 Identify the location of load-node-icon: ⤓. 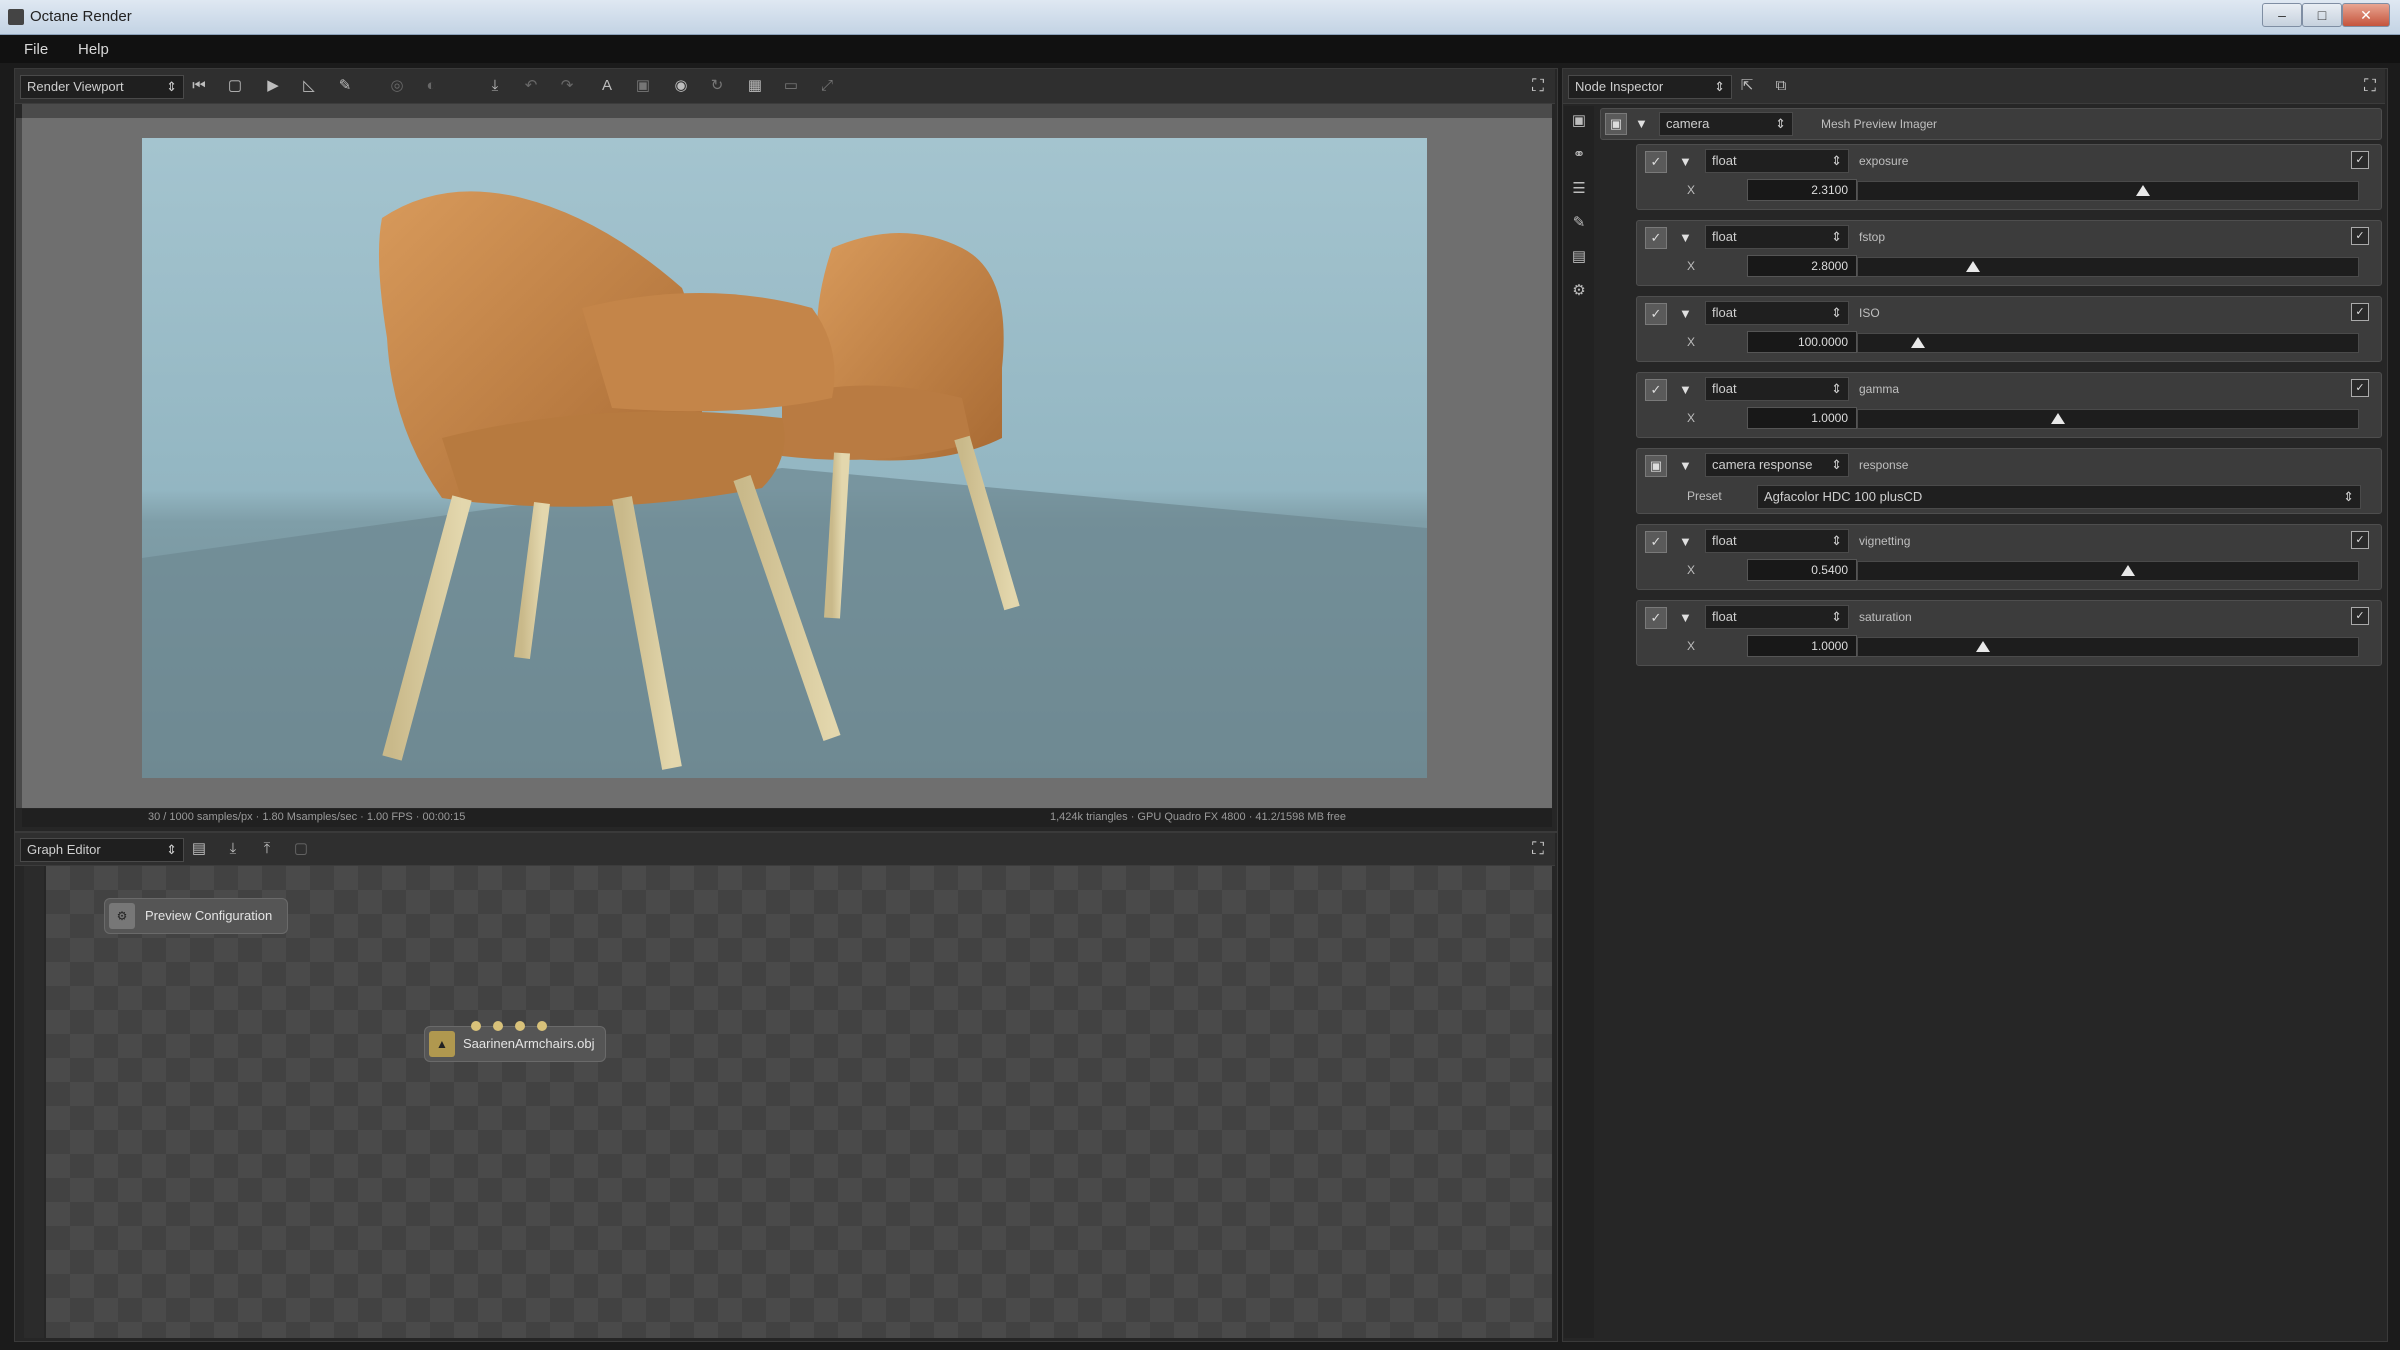
(233, 849).